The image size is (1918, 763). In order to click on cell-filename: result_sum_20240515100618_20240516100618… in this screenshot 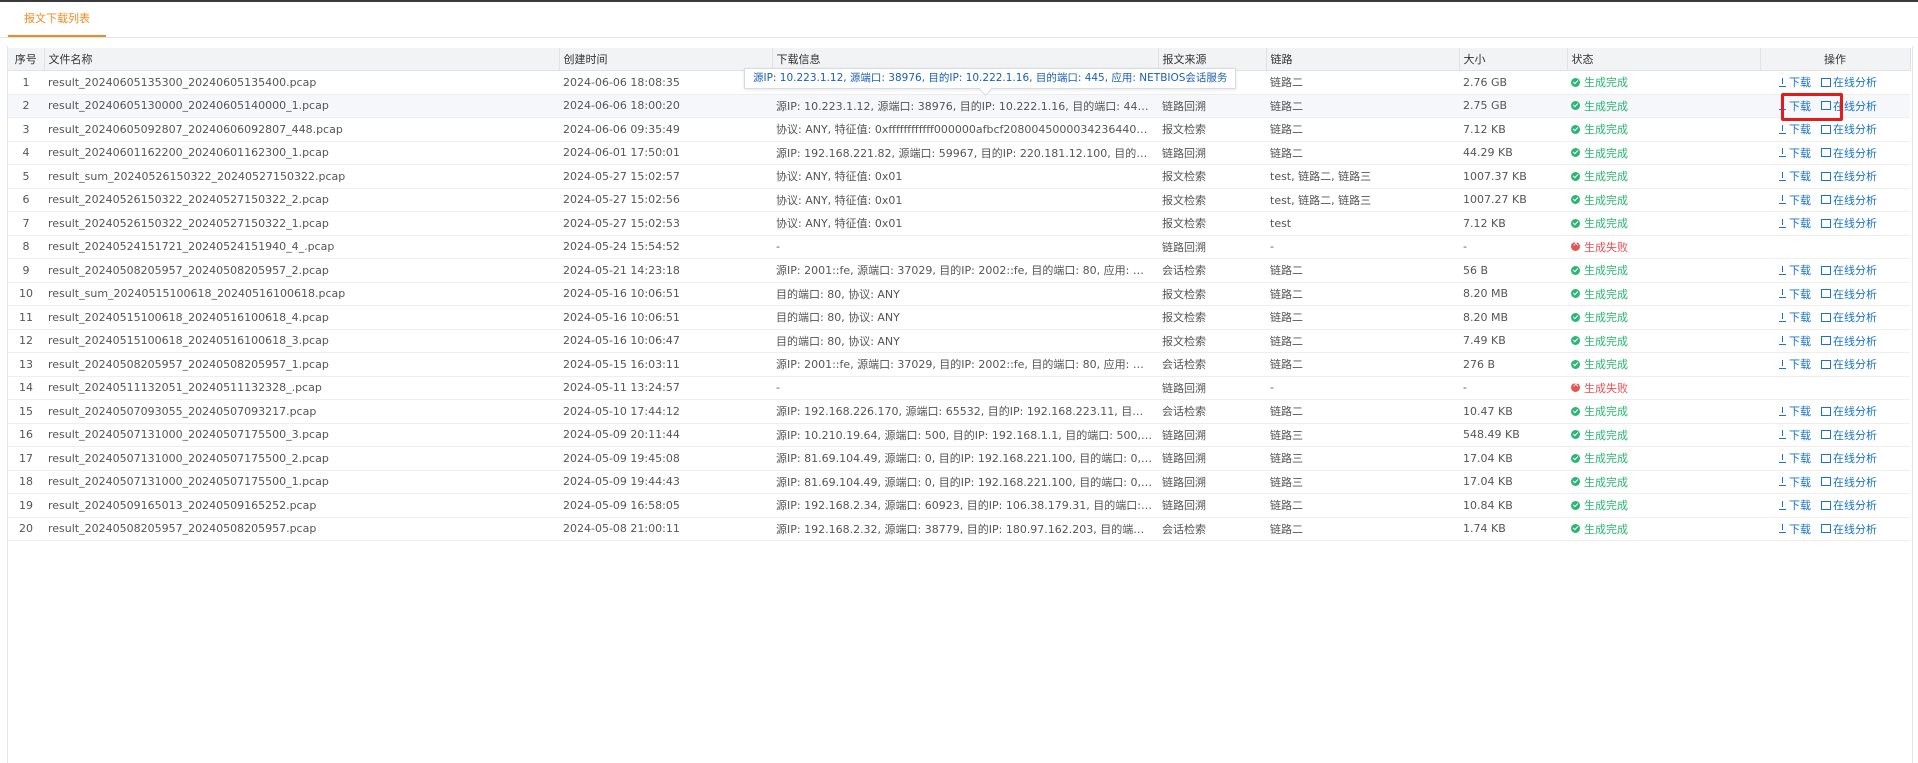, I will do `click(301, 294)`.